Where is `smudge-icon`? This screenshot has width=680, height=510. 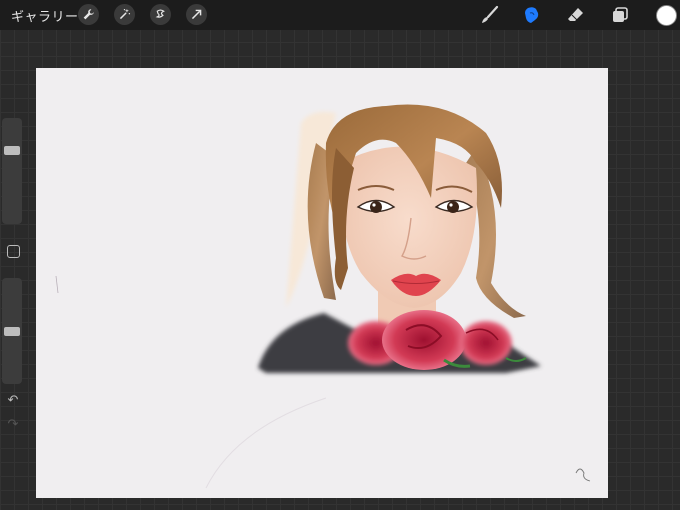
smudge-icon is located at coordinates (532, 15).